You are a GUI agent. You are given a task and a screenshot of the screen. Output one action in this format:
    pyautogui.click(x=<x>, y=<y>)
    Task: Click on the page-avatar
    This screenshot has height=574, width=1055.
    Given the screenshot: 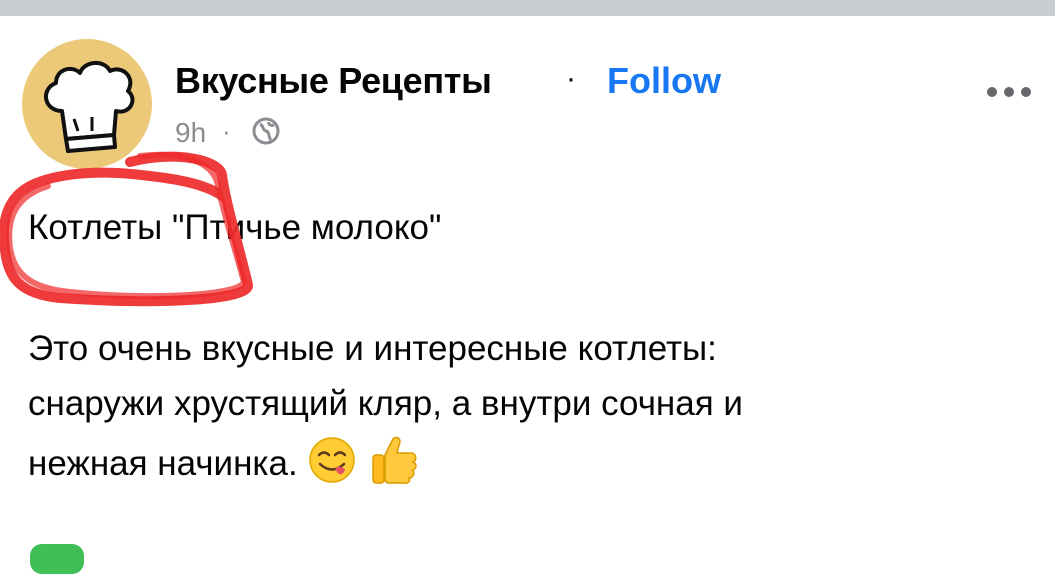 What is the action you would take?
    pyautogui.click(x=87, y=104)
    